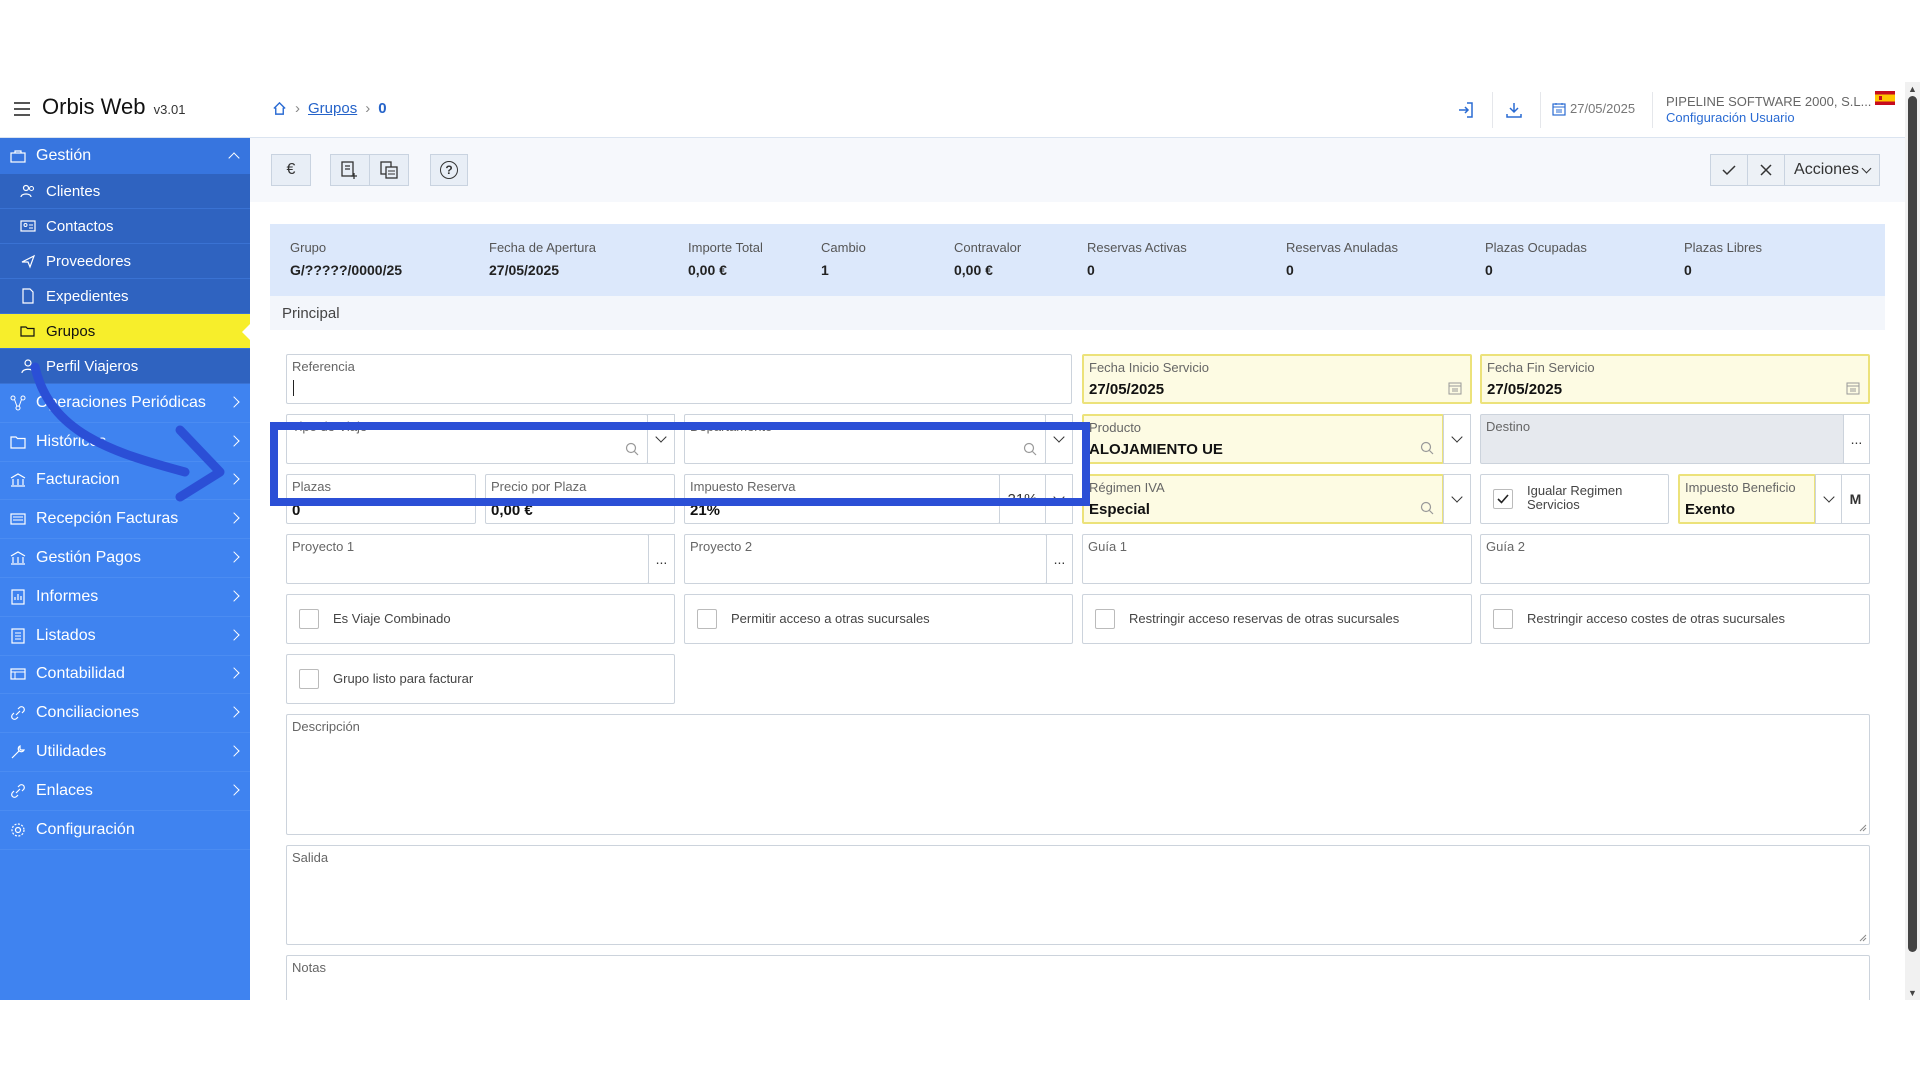 This screenshot has height=1080, width=1920. Describe the element at coordinates (878, 619) in the screenshot. I see `permitir-acceso-field: Permitir acceso a otras sucursales` at that location.